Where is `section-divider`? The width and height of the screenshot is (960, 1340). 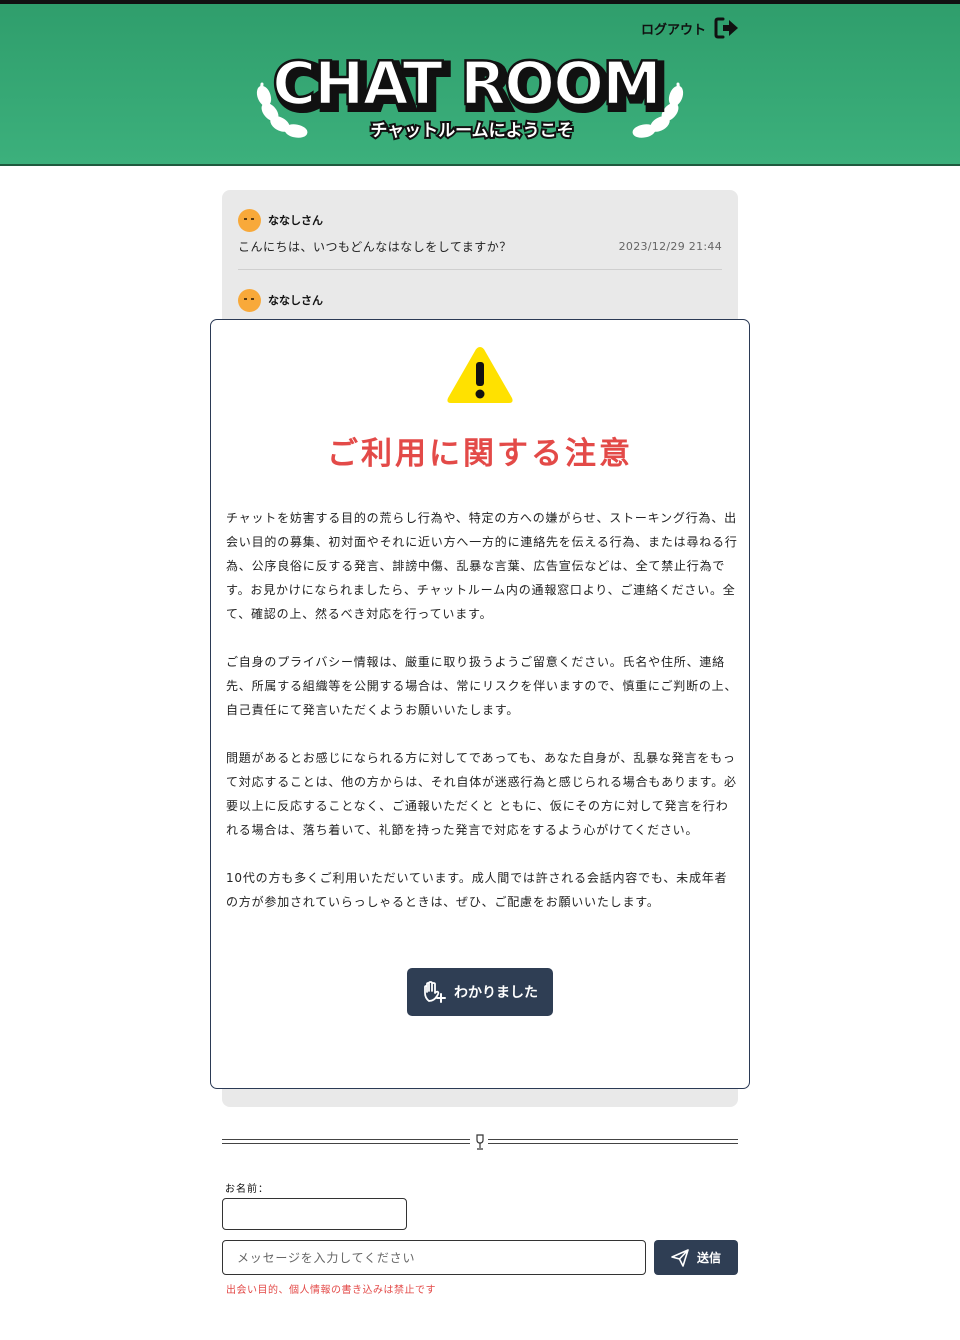
section-divider is located at coordinates (480, 1142).